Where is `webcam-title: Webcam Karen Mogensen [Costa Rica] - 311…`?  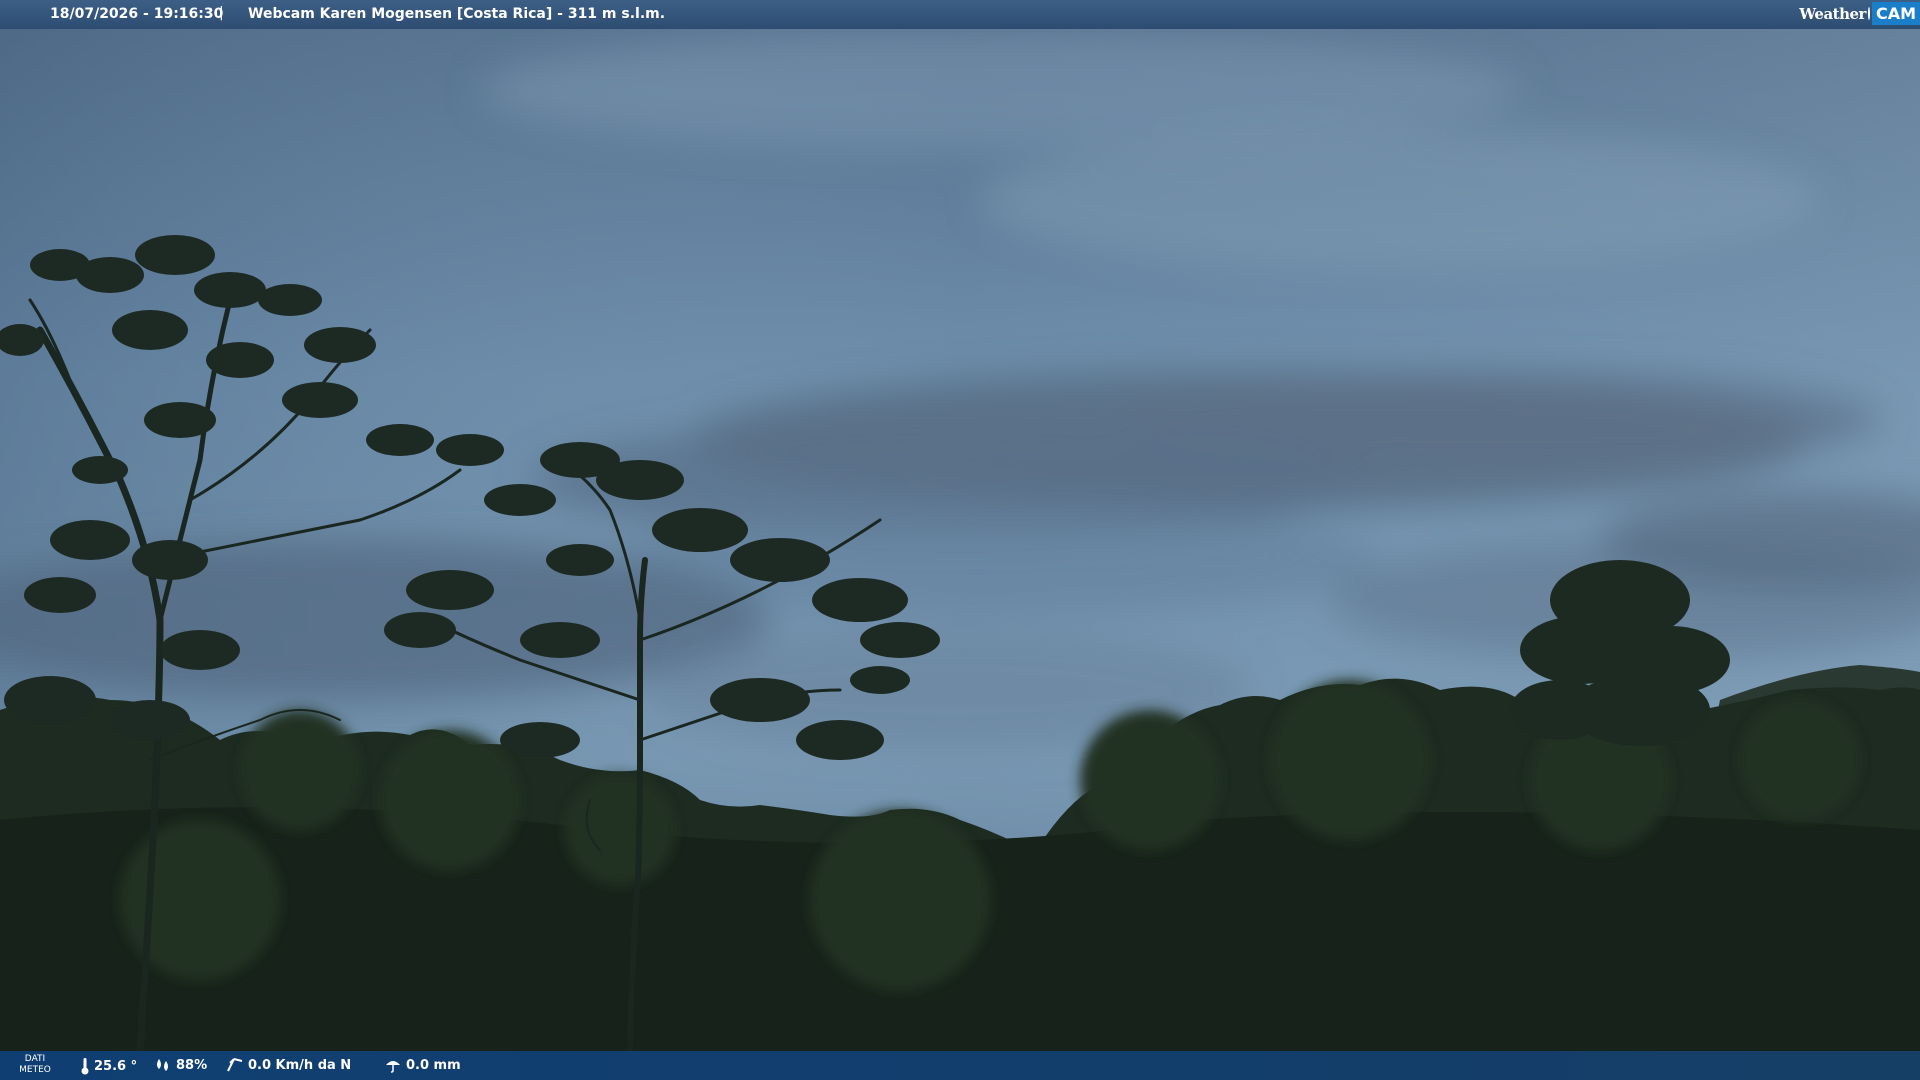
webcam-title: Webcam Karen Mogensen [Costa Rica] - 311… is located at coordinates (457, 14).